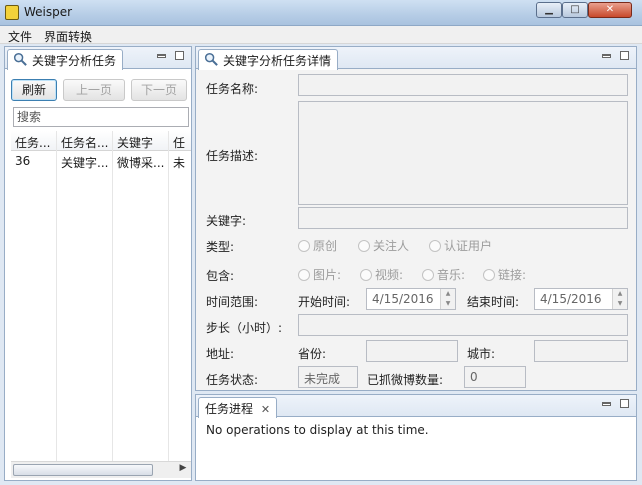 The image size is (642, 485). What do you see at coordinates (232, 380) in the screenshot?
I see `task-status-label: 任务状态:` at bounding box center [232, 380].